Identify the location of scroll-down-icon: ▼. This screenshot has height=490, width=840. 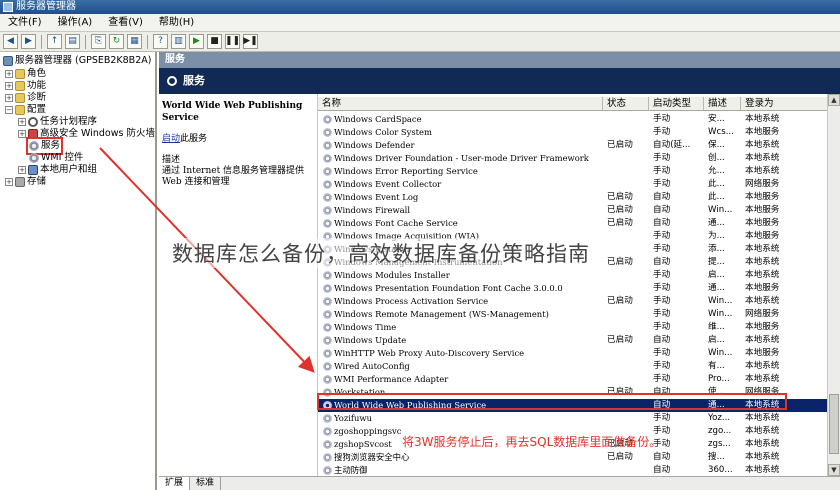
(834, 470).